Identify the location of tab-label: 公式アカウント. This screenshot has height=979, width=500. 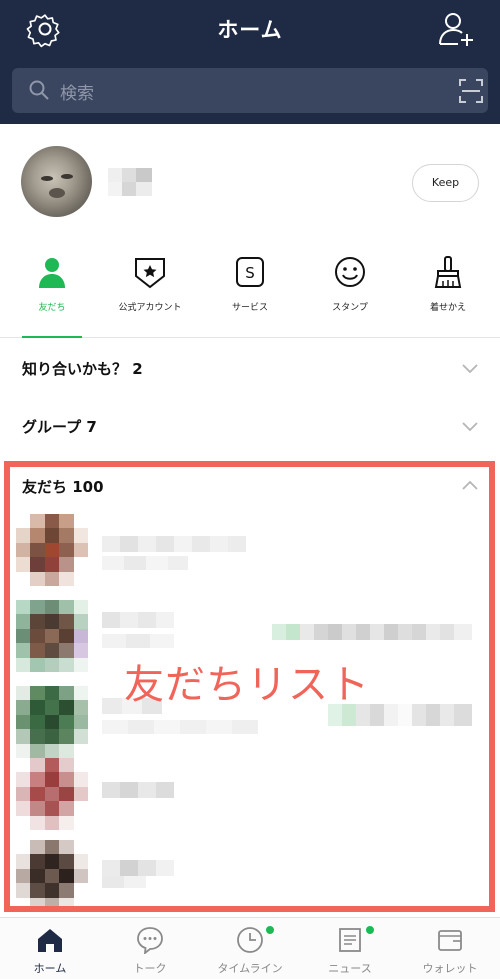
(150, 308).